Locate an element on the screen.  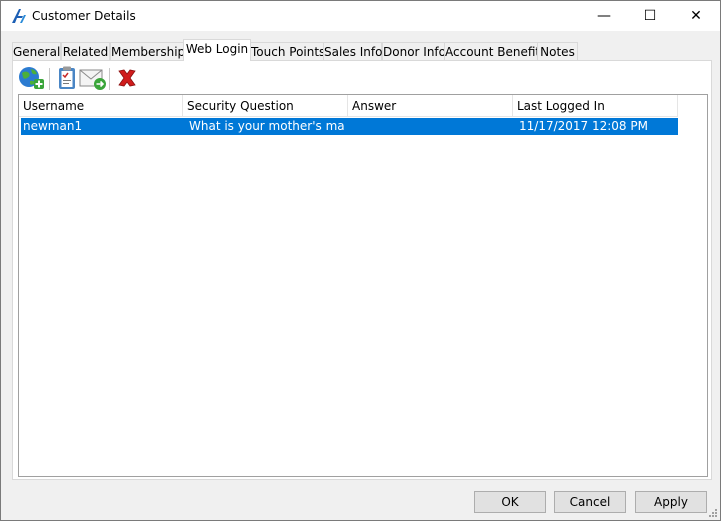
cancel-button: Cancel is located at coordinates (590, 502).